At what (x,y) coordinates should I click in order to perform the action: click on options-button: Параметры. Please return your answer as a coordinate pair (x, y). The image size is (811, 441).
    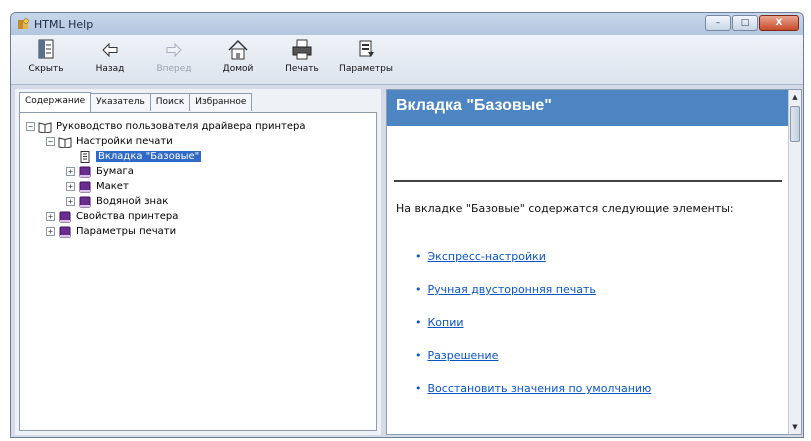
    Looking at the image, I should click on (366, 58).